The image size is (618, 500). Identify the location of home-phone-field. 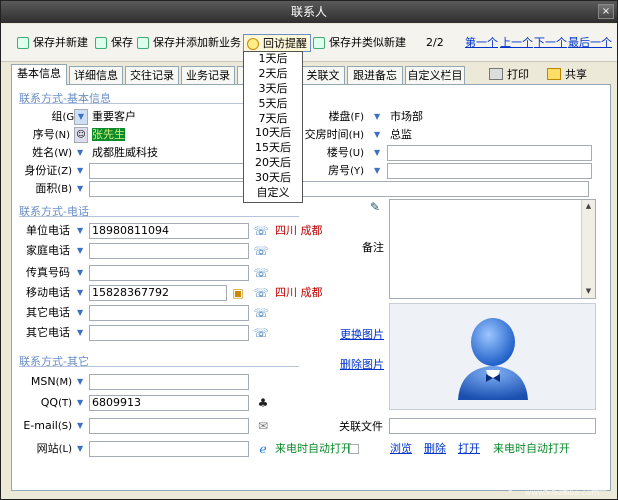
(169, 251).